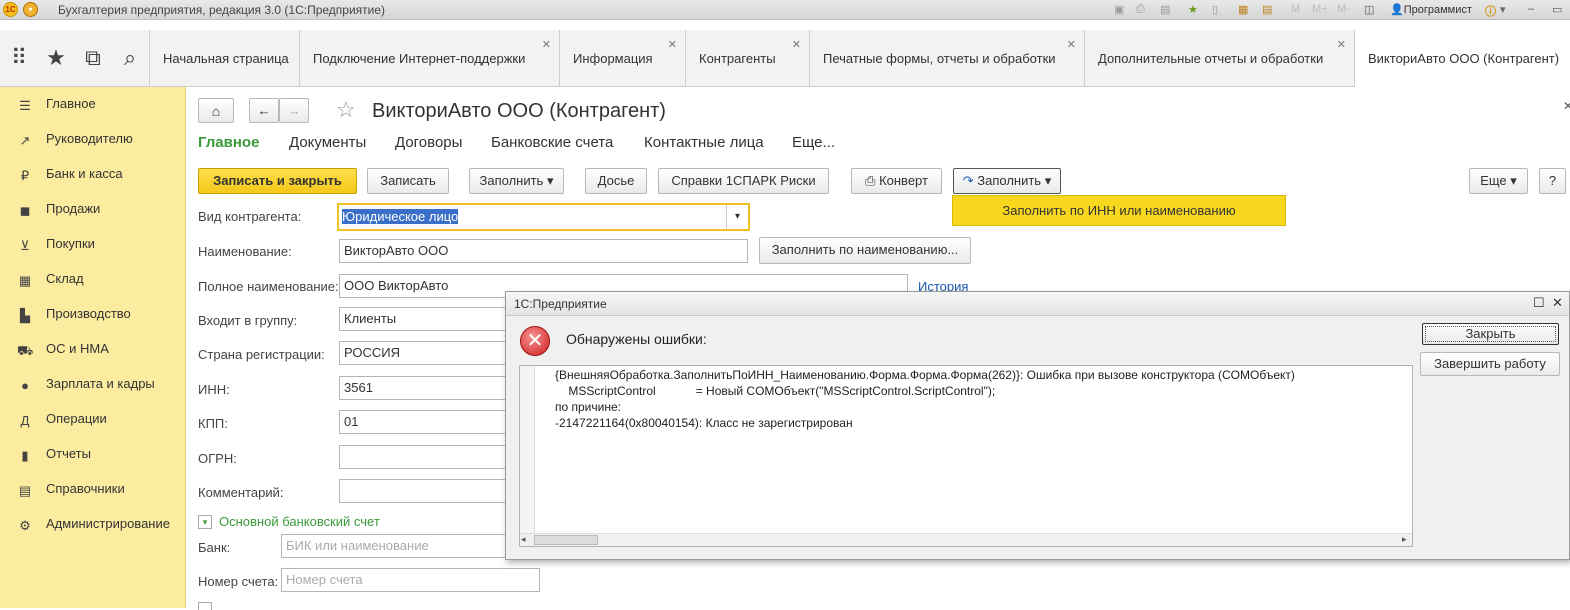 Image resolution: width=1570 pixels, height=610 pixels. What do you see at coordinates (93, 58) in the screenshot?
I see `history-icon: ⧉` at bounding box center [93, 58].